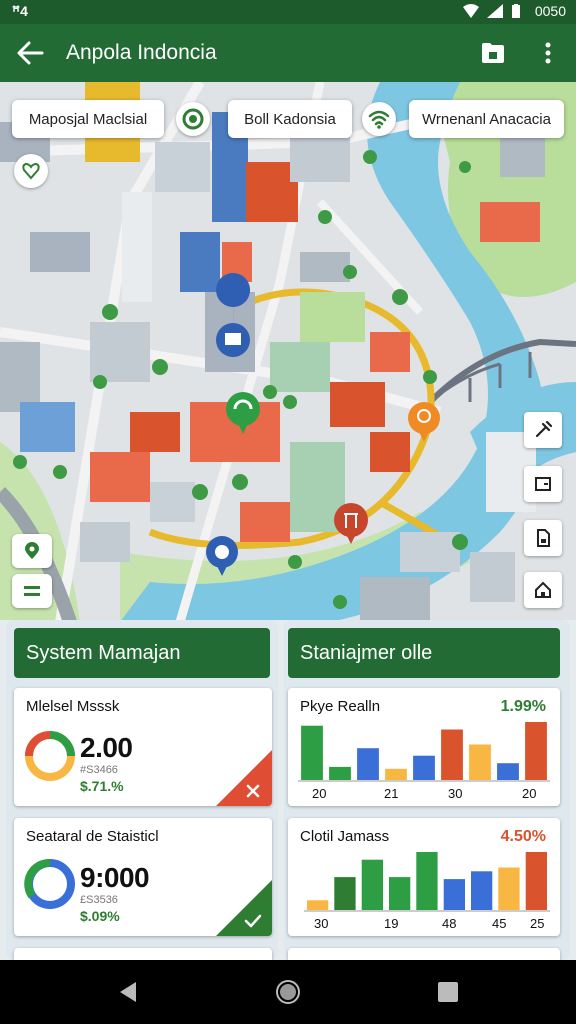 The width and height of the screenshot is (576, 1024). I want to click on card-percent: 4.50%, so click(523, 836).